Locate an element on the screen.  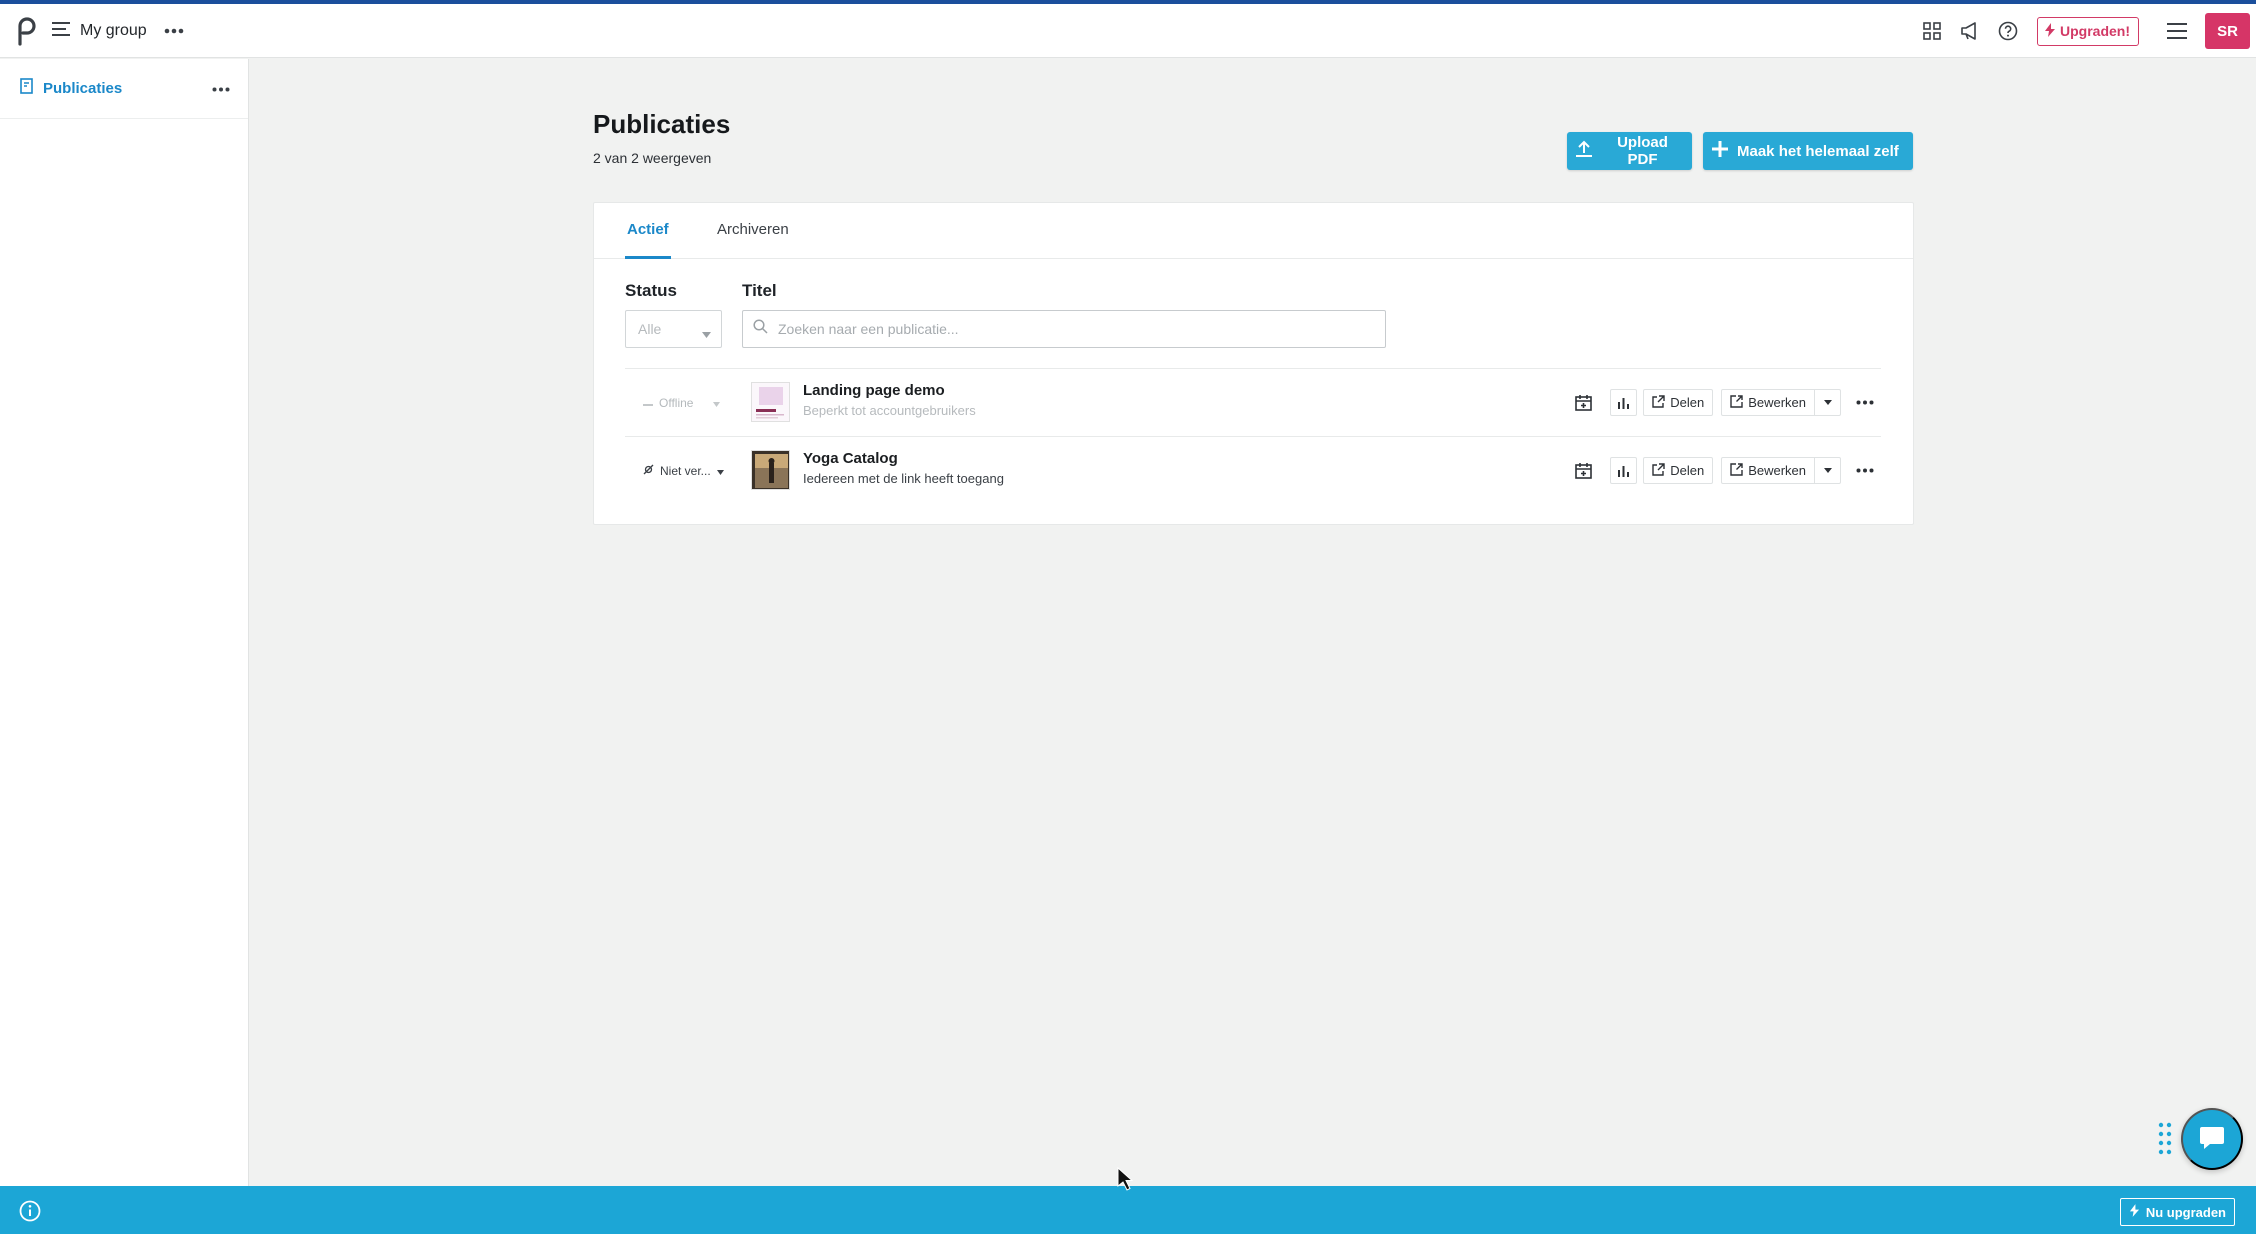
sidebar-item-publicaties: Publicaties is located at coordinates (124, 89).